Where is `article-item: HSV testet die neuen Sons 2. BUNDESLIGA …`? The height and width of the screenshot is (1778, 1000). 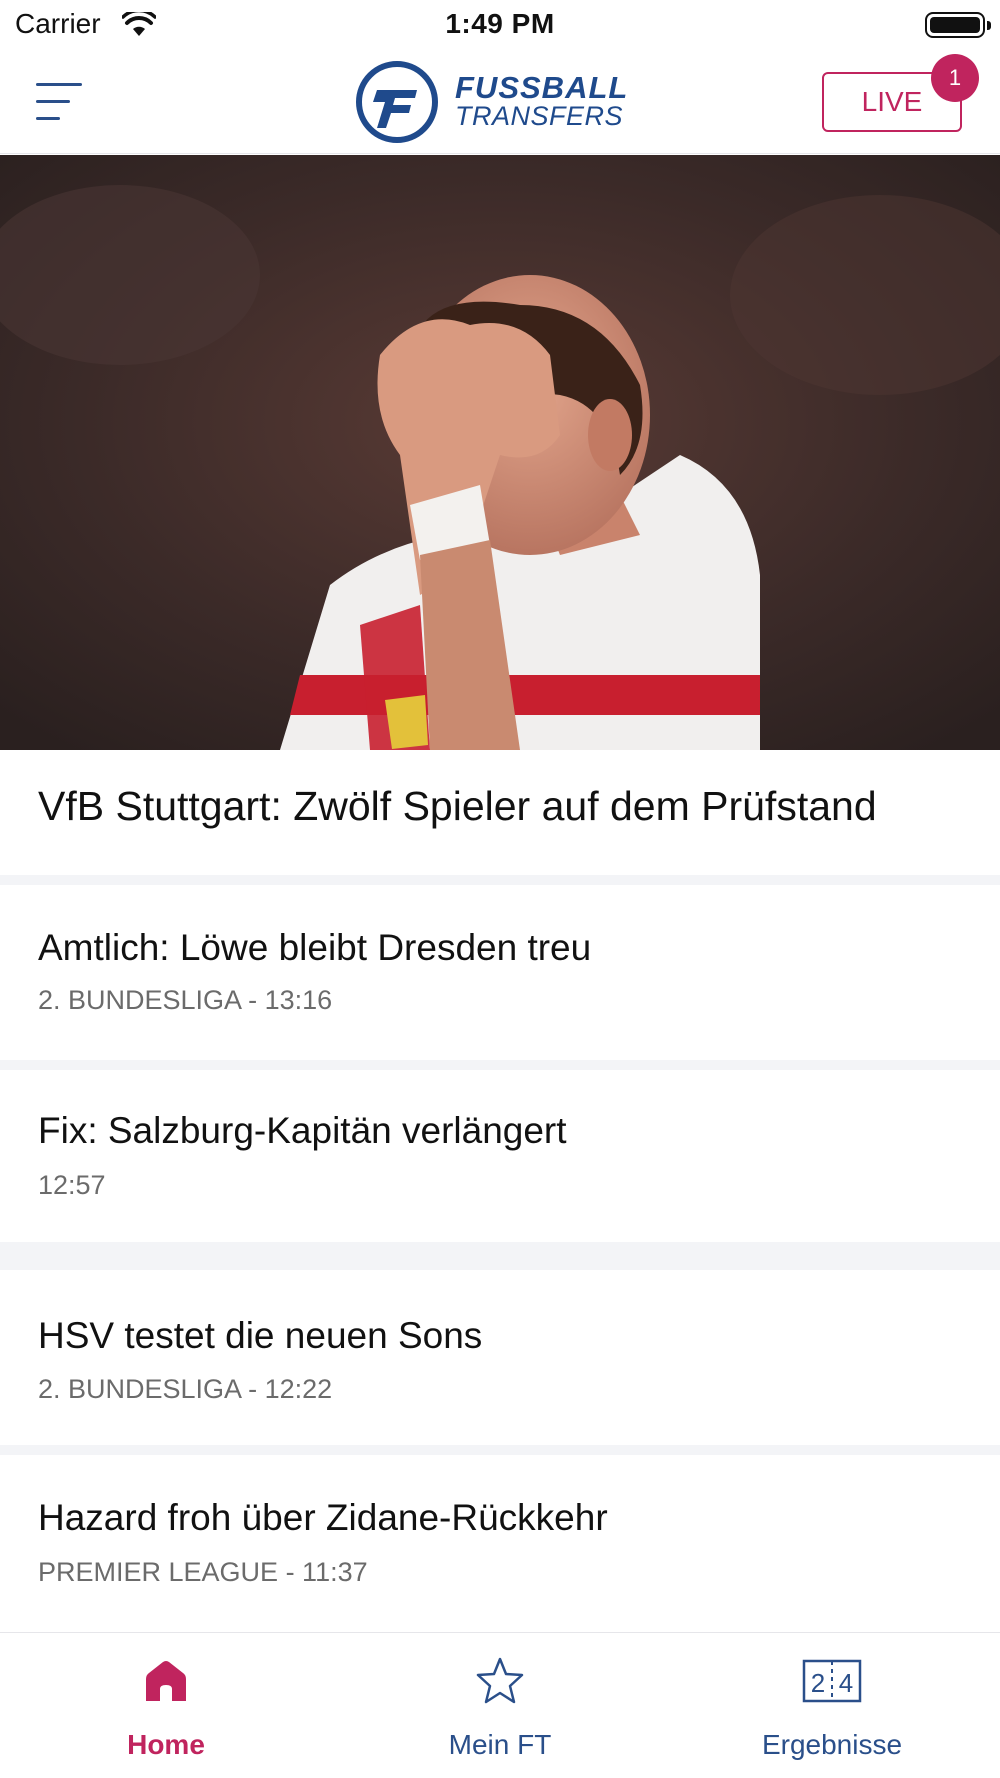
article-item: HSV testet die neuen Sons 2. BUNDESLIGA … is located at coordinates (500, 1357).